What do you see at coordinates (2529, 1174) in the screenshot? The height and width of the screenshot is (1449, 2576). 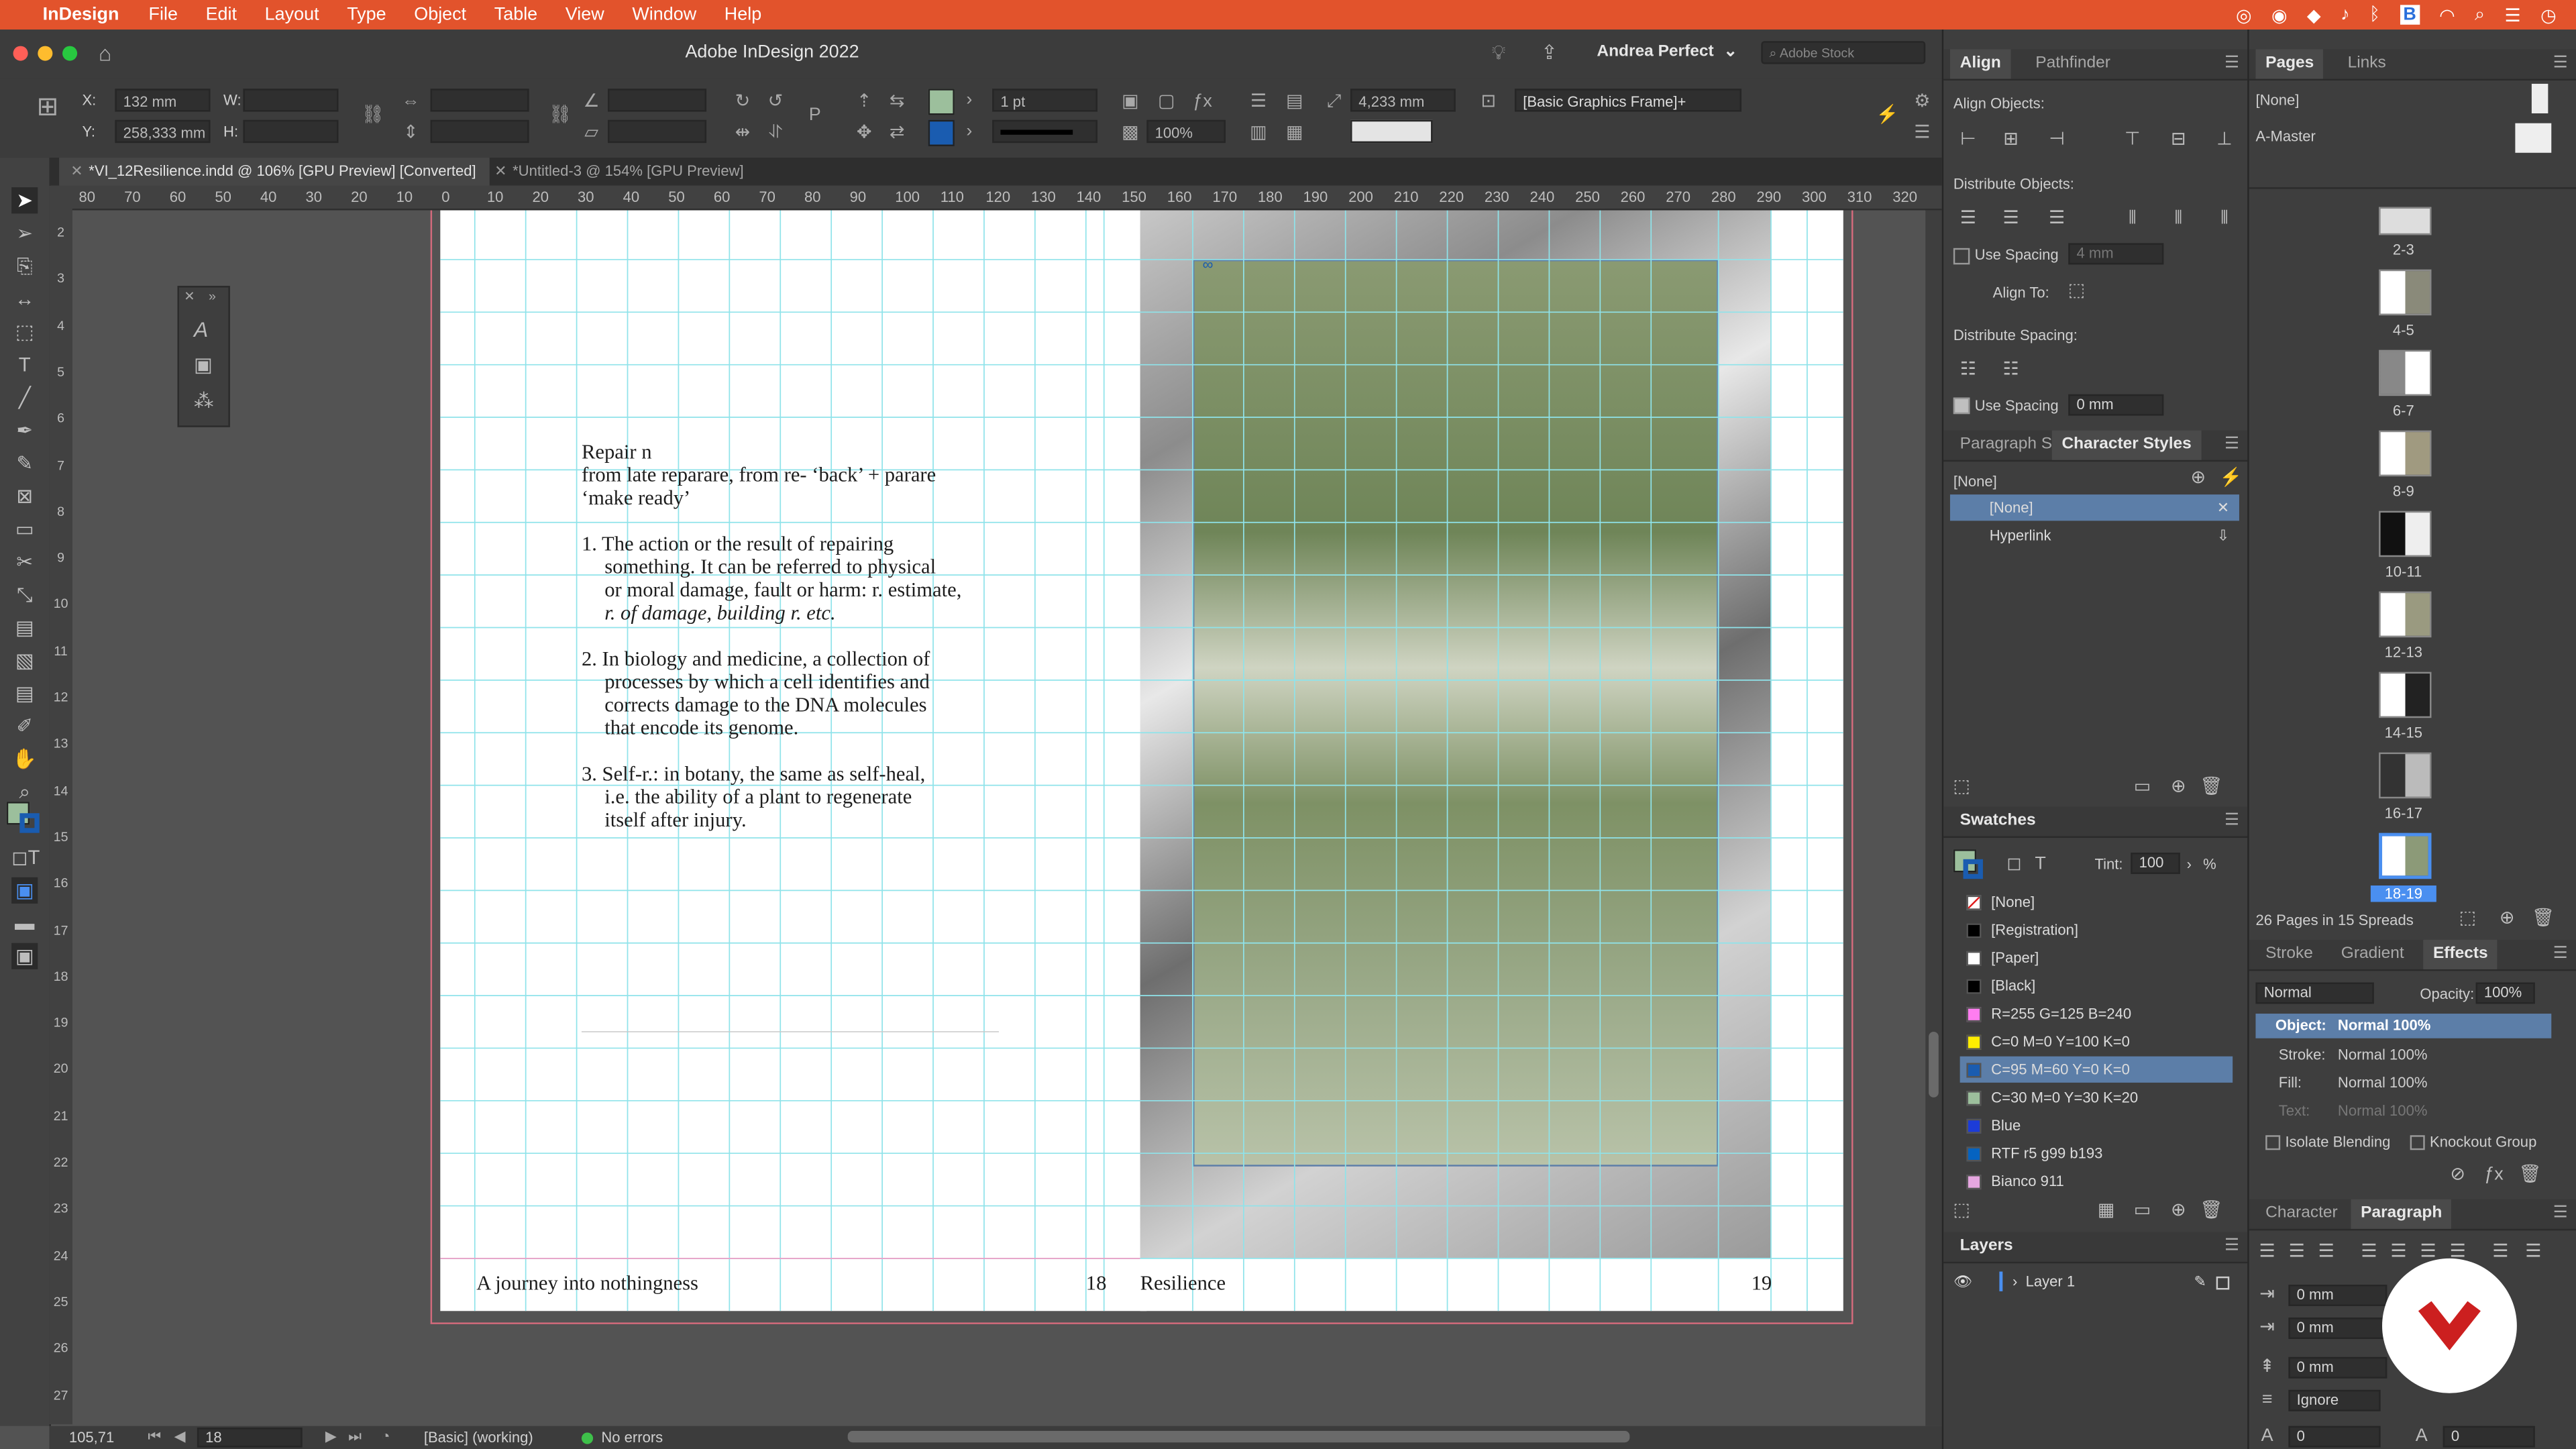 I see `delete-effect-icon: 🗑︎` at bounding box center [2529, 1174].